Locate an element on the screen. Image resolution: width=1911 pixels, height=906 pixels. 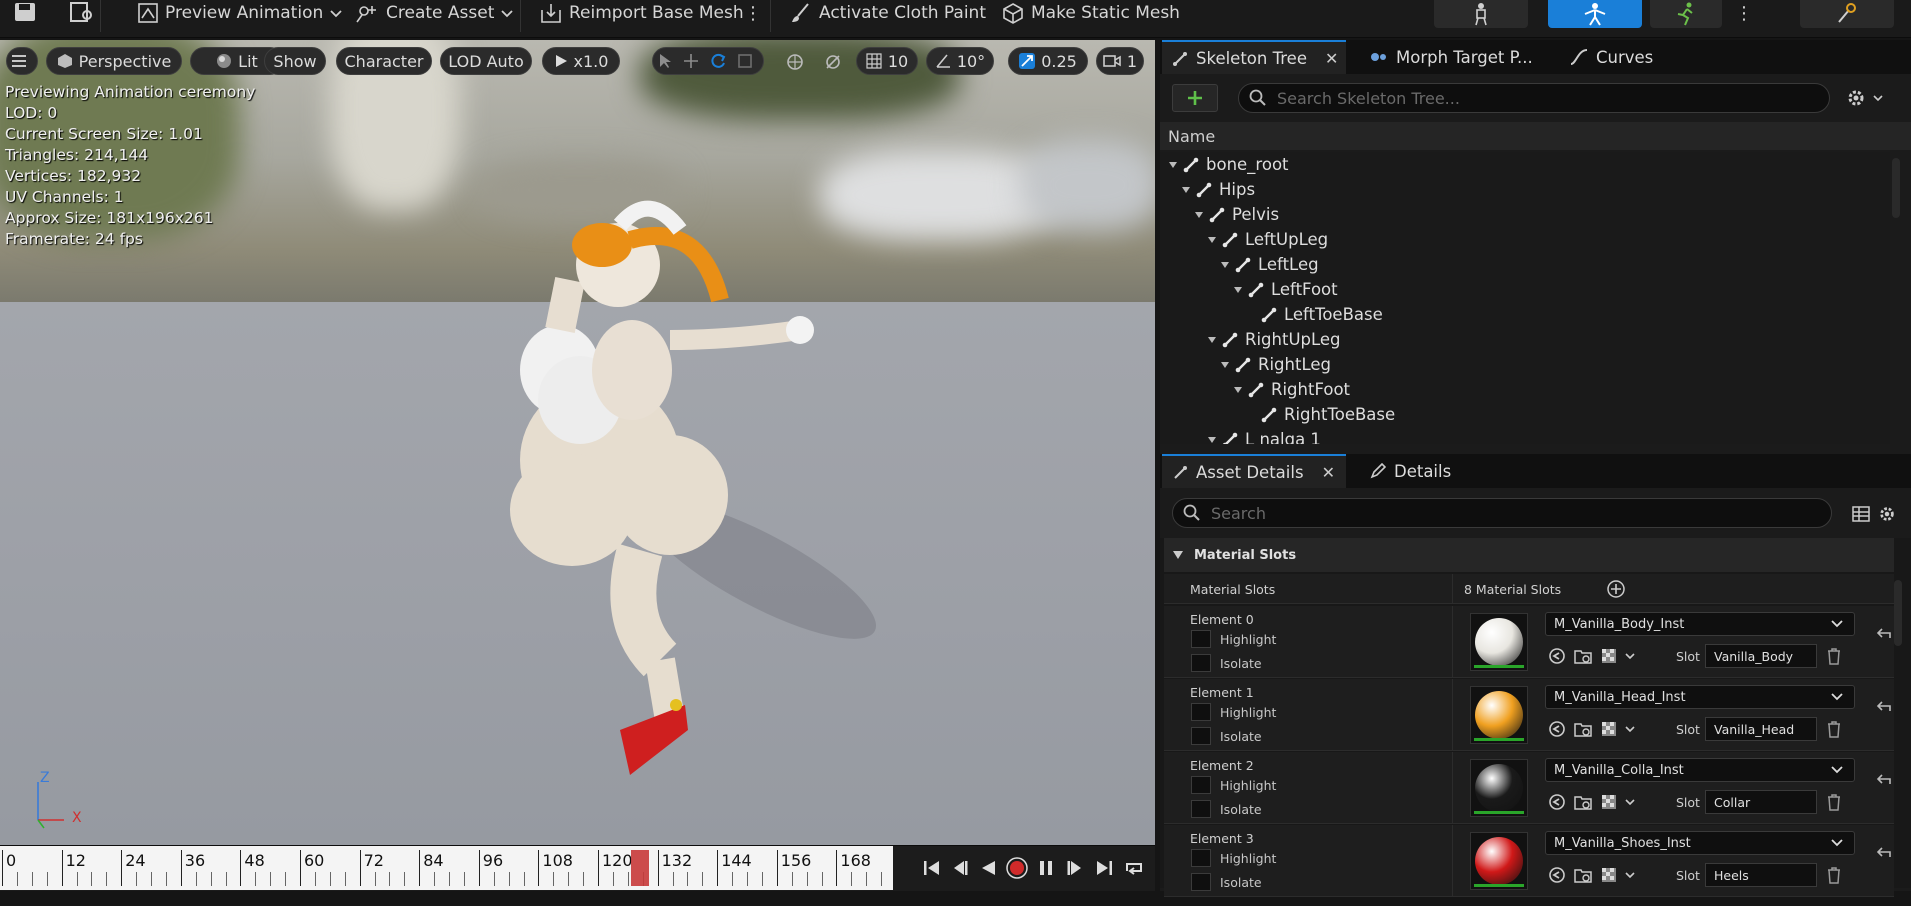
play-reverse-icon is located at coordinates (988, 868).